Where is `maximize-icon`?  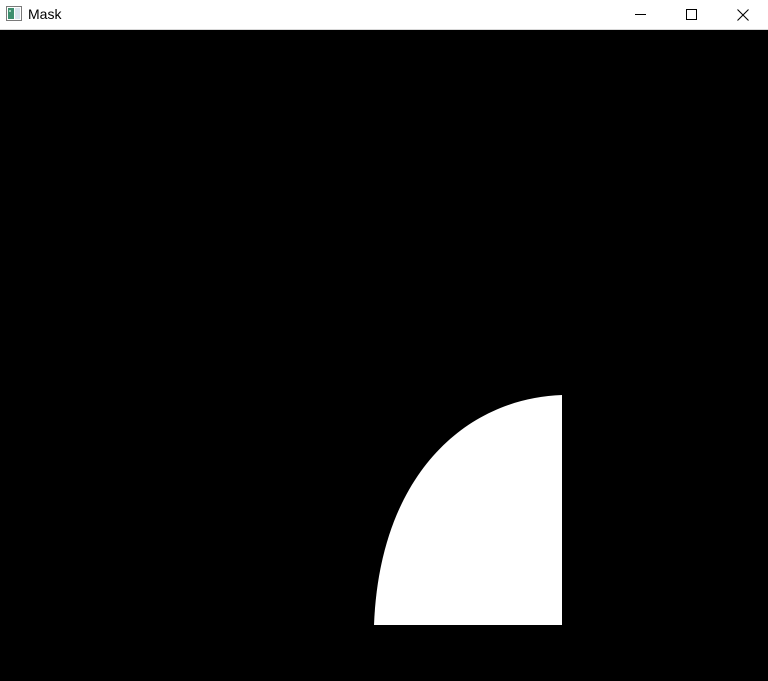 maximize-icon is located at coordinates (691, 14).